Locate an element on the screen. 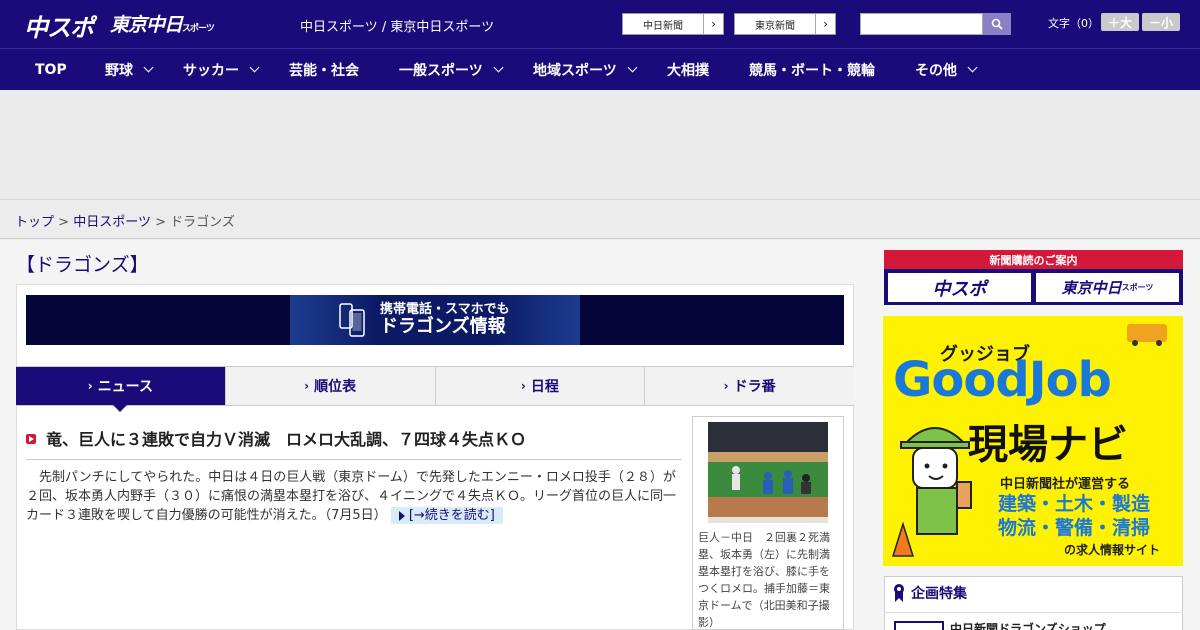 This screenshot has height=630, width=1200. dragons-shop-thumbnail is located at coordinates (919, 625).